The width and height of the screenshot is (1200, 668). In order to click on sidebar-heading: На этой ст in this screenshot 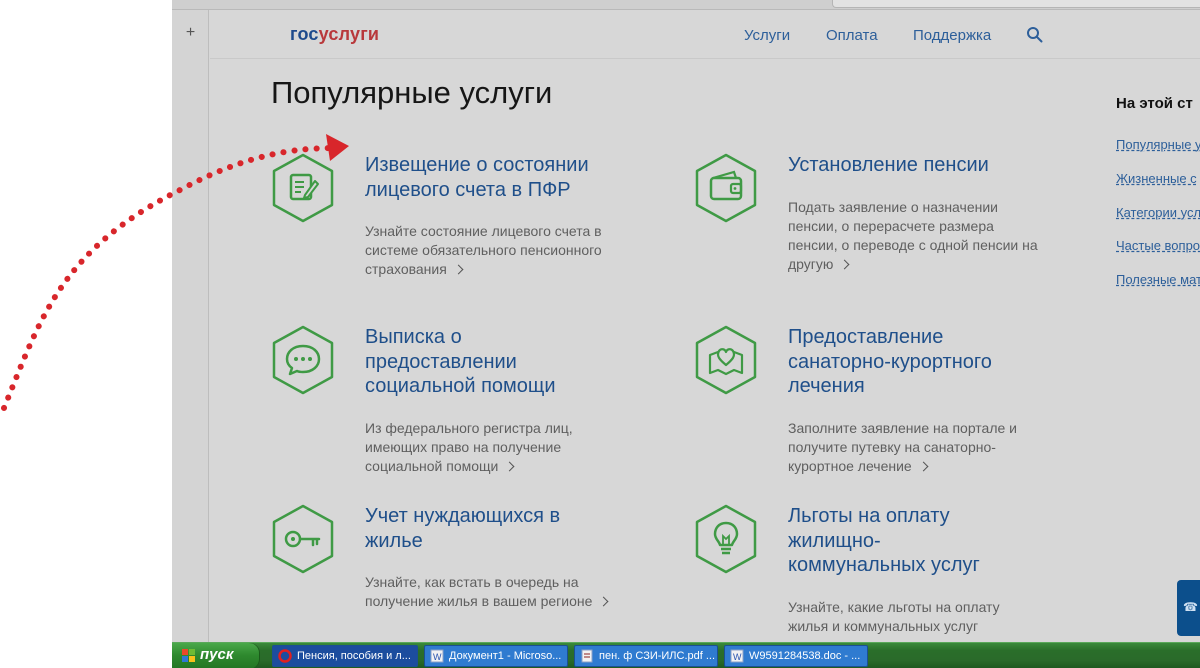, I will do `click(1154, 103)`.